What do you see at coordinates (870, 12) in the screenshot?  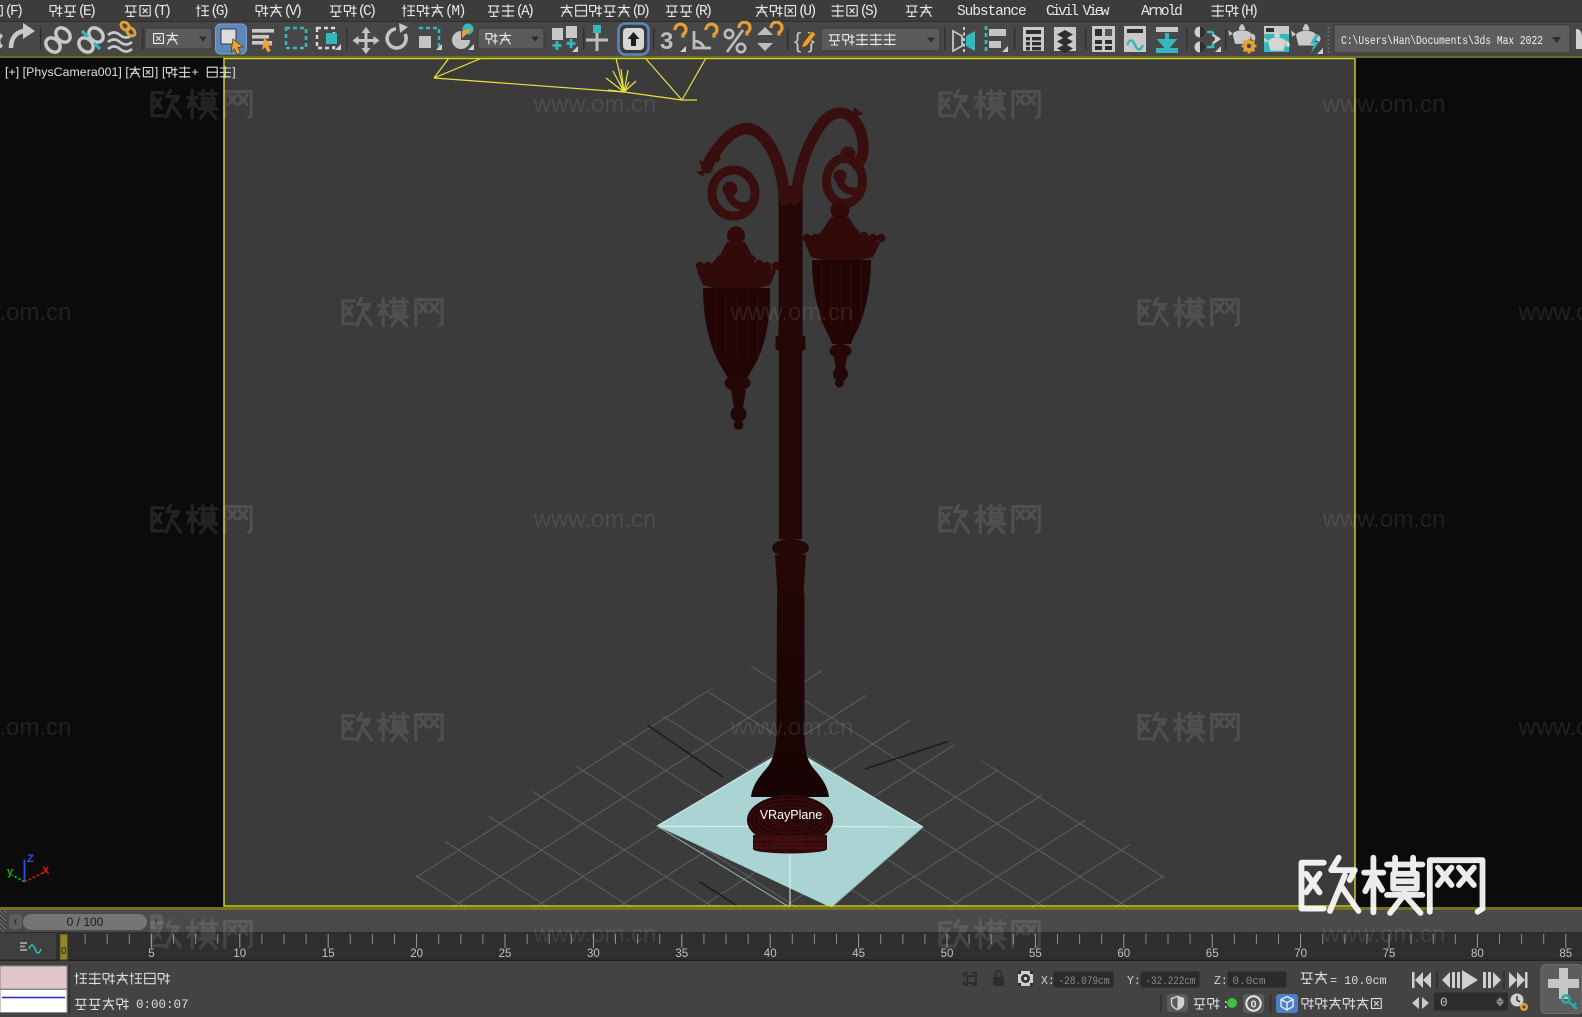 I see `svg-text: (S)` at bounding box center [870, 12].